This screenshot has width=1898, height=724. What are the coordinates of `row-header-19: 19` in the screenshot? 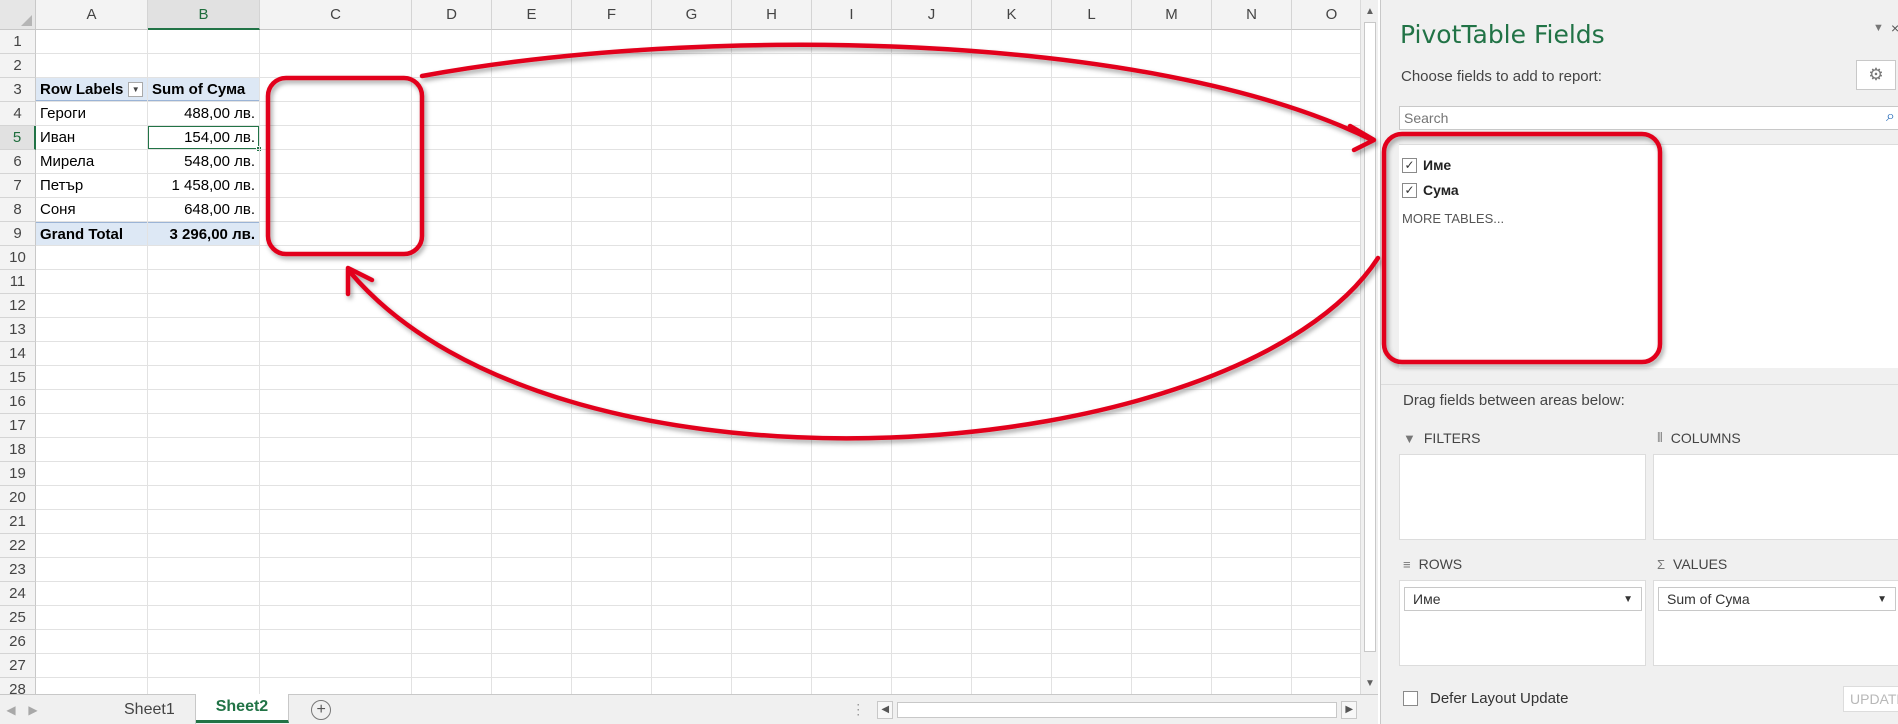 It's located at (18, 474).